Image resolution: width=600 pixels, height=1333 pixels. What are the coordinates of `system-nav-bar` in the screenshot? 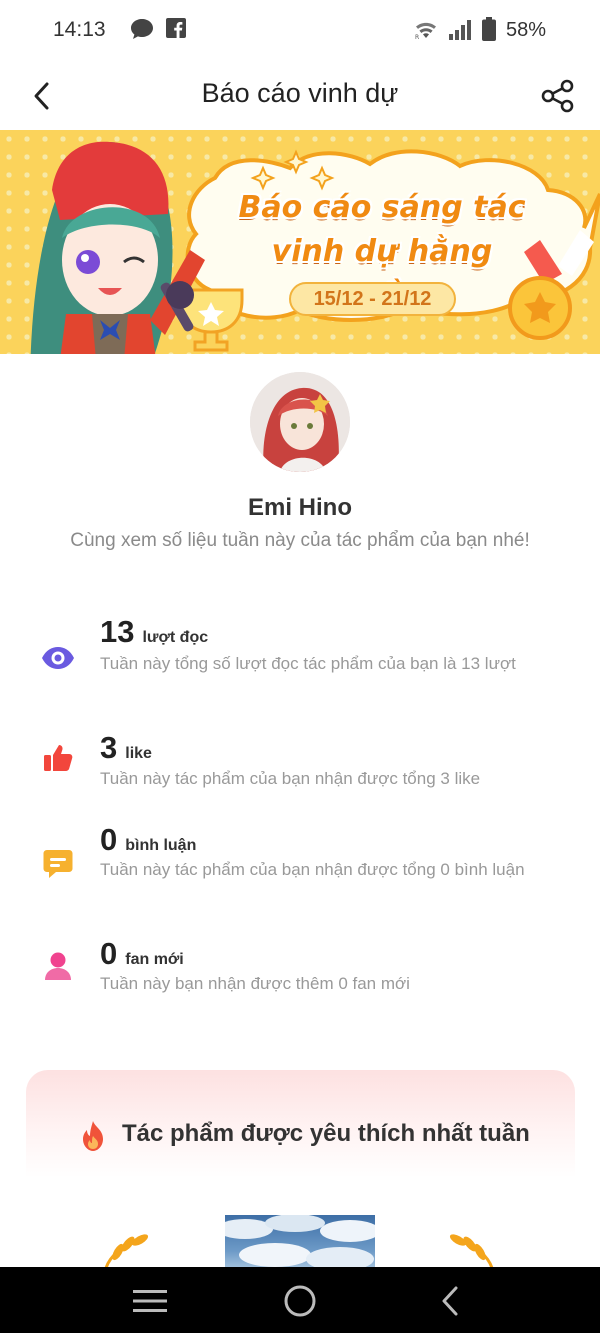 It's located at (300, 1300).